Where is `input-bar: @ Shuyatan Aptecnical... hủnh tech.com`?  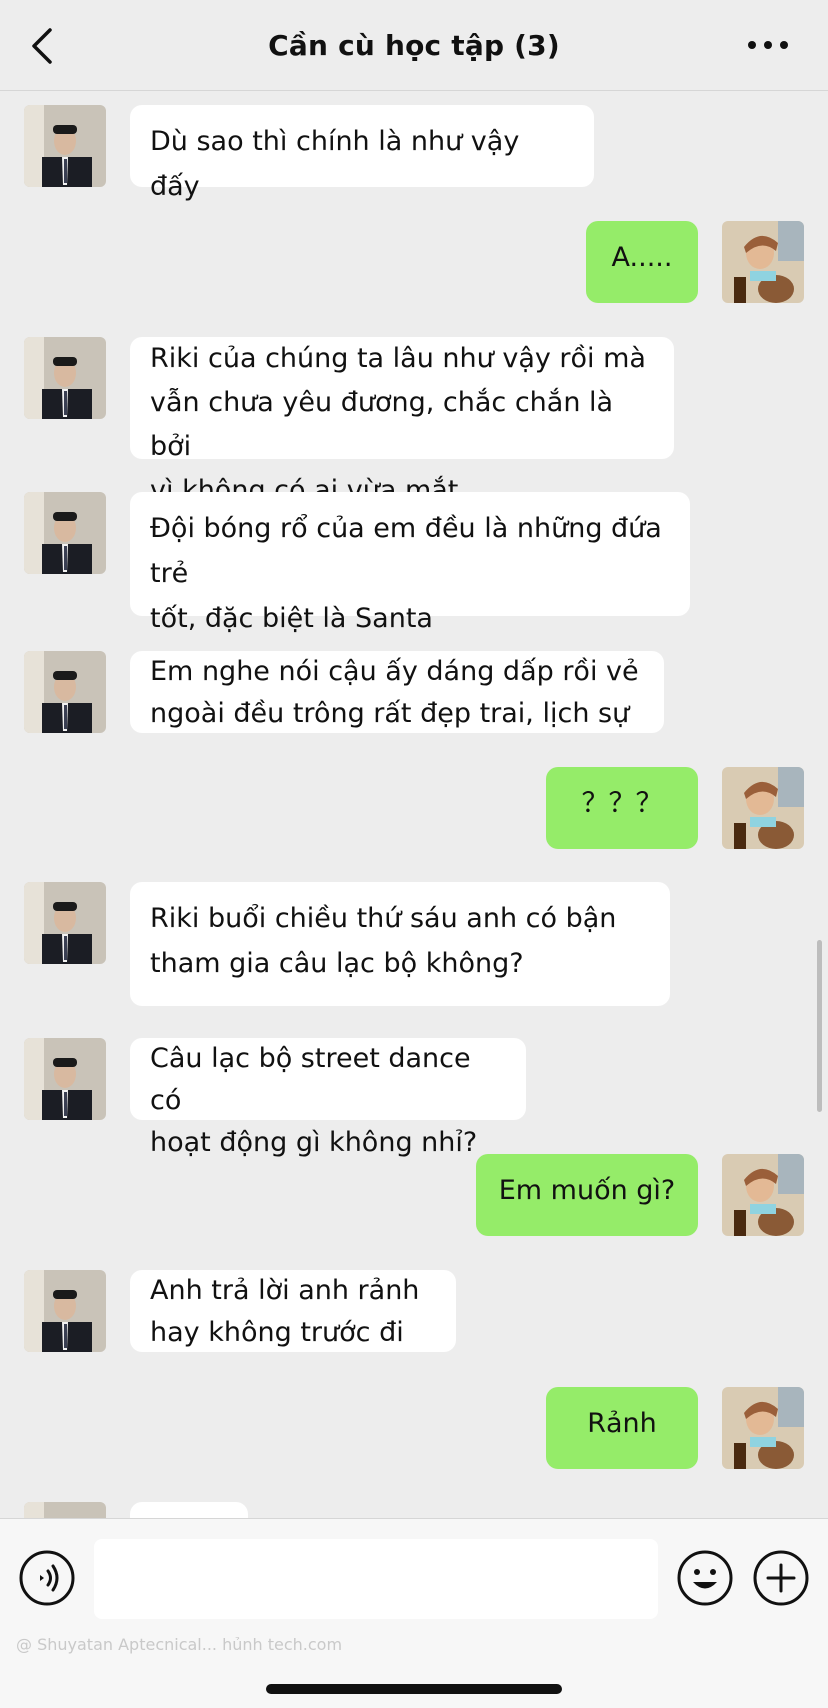 input-bar: @ Shuyatan Aptecnical... hủnh tech.com is located at coordinates (414, 1613).